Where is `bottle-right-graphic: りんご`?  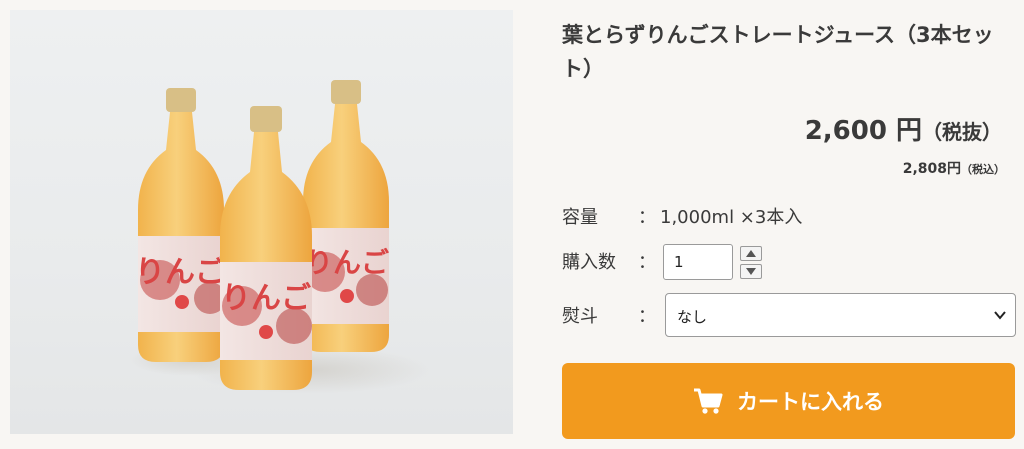
bottle-right-graphic: りんご is located at coordinates (346, 216).